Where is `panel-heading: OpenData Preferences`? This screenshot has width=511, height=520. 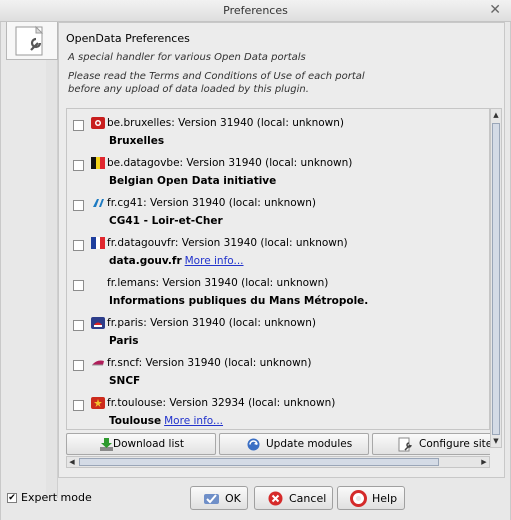
panel-heading: OpenData Preferences is located at coordinates (128, 38).